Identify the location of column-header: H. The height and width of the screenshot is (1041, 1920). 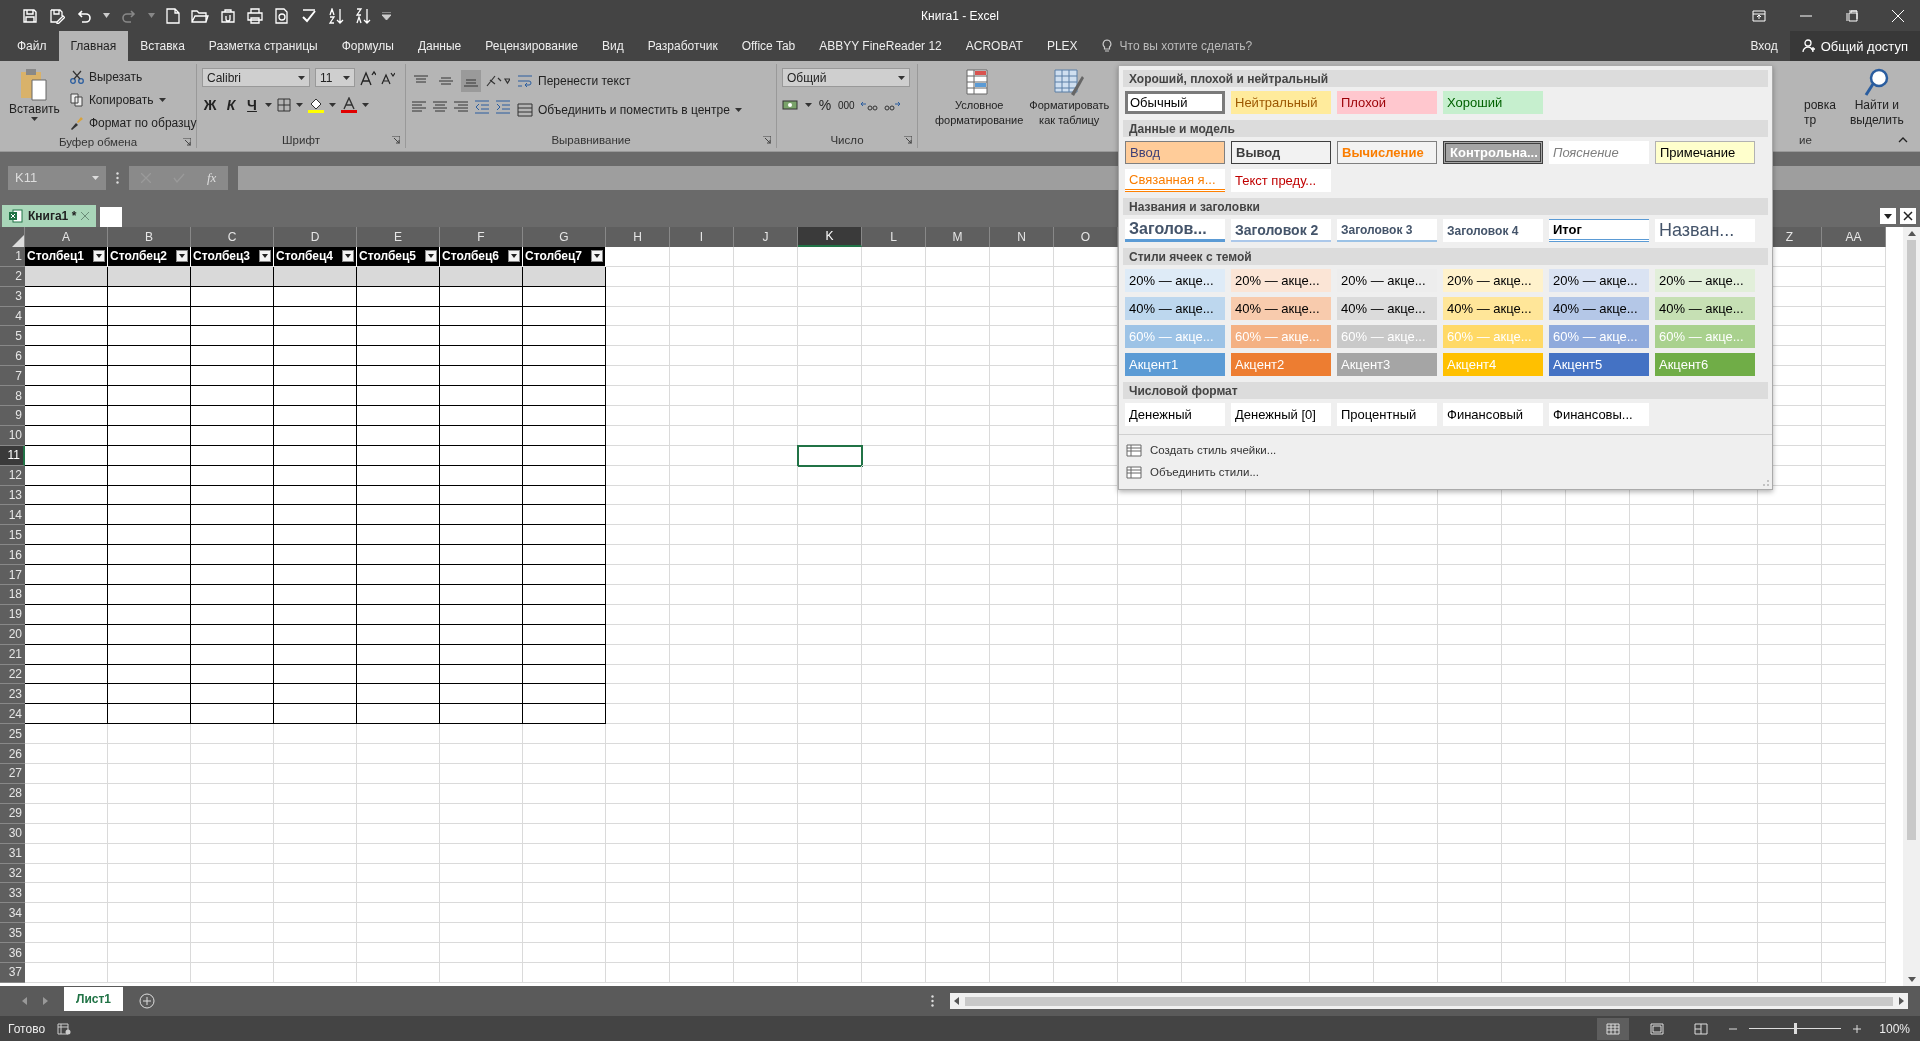
(638, 237).